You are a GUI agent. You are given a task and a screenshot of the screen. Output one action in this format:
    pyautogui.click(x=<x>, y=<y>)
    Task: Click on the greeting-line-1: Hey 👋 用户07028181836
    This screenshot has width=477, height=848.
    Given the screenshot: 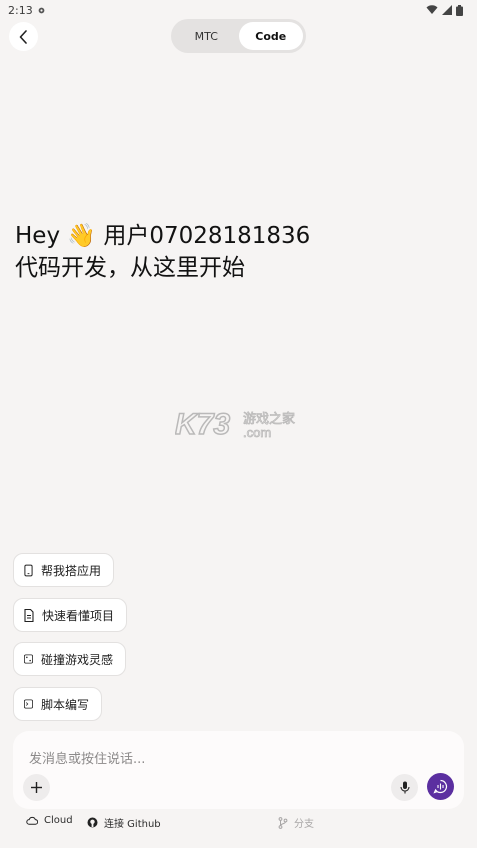 What is the action you would take?
    pyautogui.click(x=163, y=236)
    